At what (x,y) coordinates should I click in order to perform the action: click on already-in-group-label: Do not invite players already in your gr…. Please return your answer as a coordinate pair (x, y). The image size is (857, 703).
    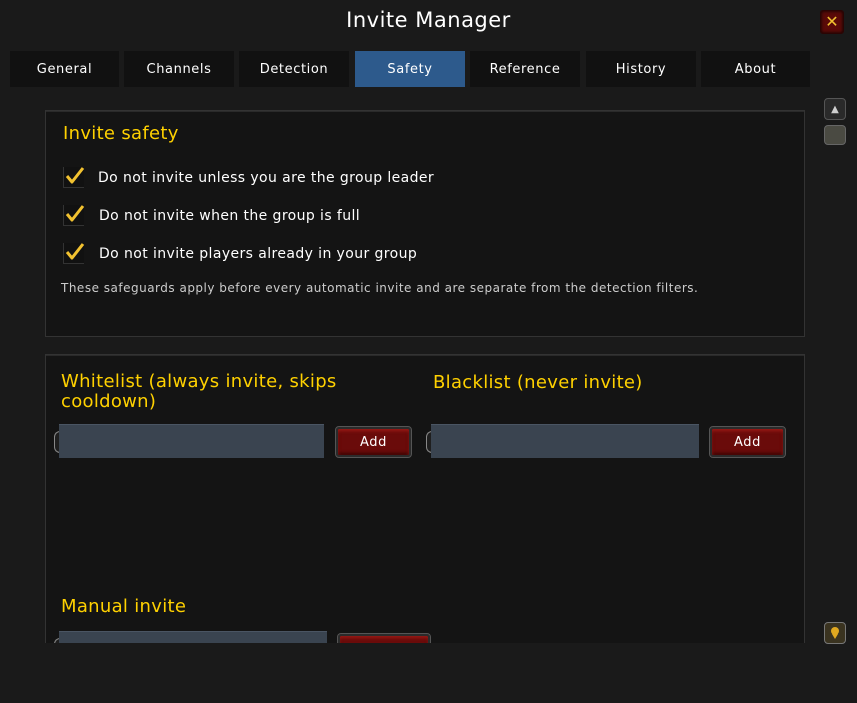
    Looking at the image, I should click on (258, 253).